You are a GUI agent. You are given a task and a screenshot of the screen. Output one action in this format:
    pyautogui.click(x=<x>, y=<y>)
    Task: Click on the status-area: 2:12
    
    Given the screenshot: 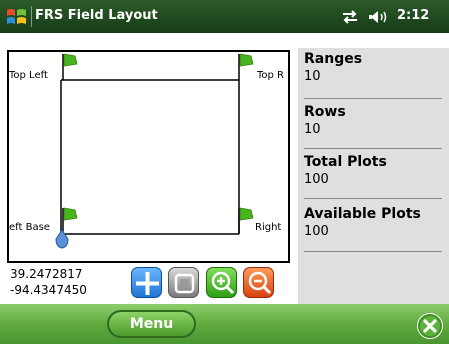 What is the action you would take?
    pyautogui.click(x=393, y=17)
    